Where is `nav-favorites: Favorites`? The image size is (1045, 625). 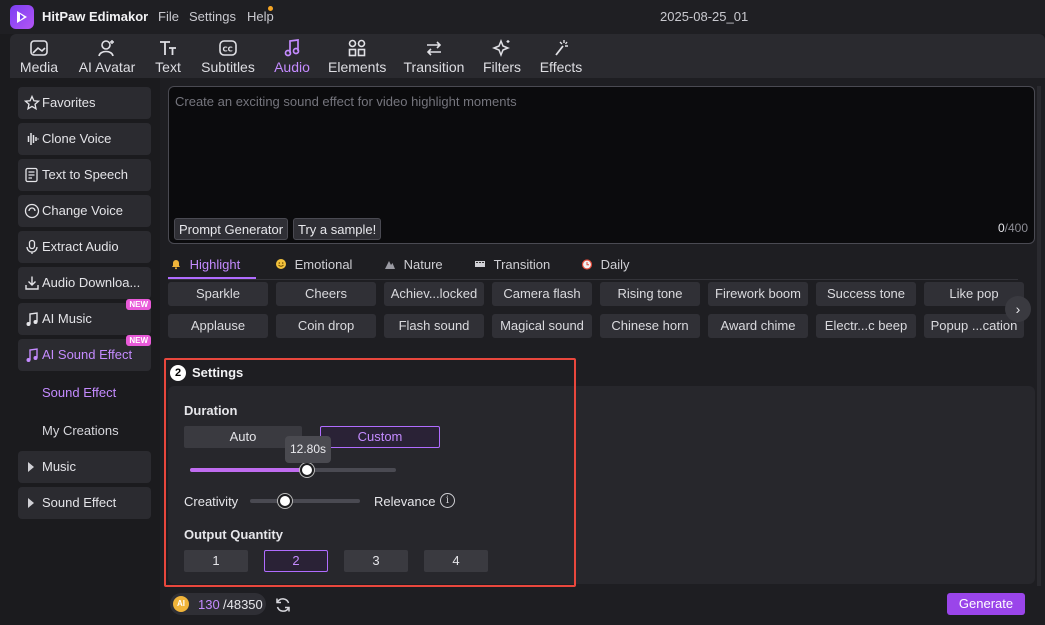
nav-favorites: Favorites is located at coordinates (84, 103).